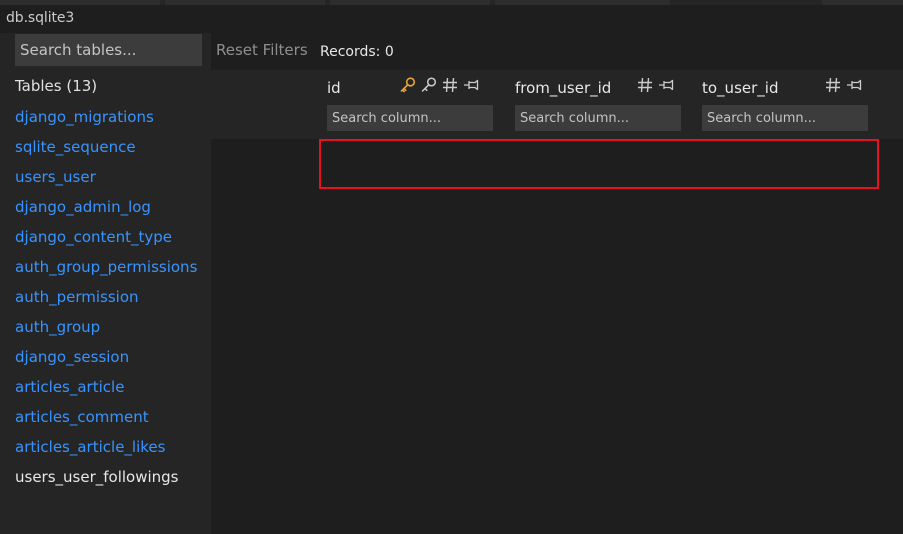 The height and width of the screenshot is (534, 903). I want to click on table-item-django-session: django_session, so click(106, 362).